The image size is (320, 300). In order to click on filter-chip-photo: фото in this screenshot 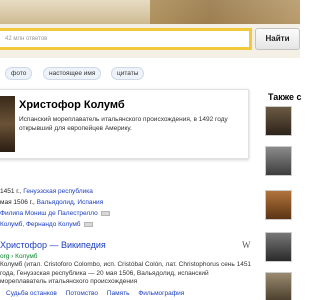, I will do `click(19, 73)`.